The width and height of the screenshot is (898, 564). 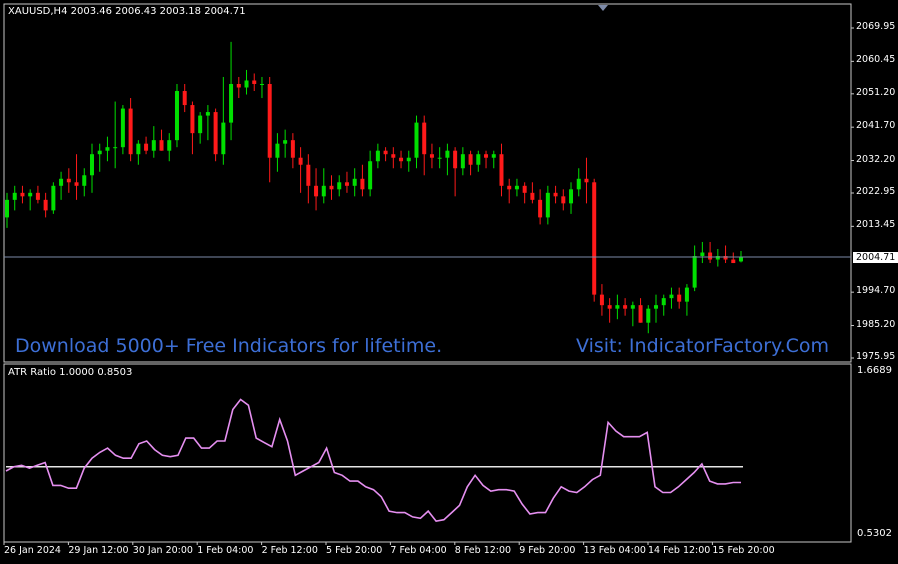 I want to click on time-tick-label: 1 Feb 04:00, so click(x=225, y=550).